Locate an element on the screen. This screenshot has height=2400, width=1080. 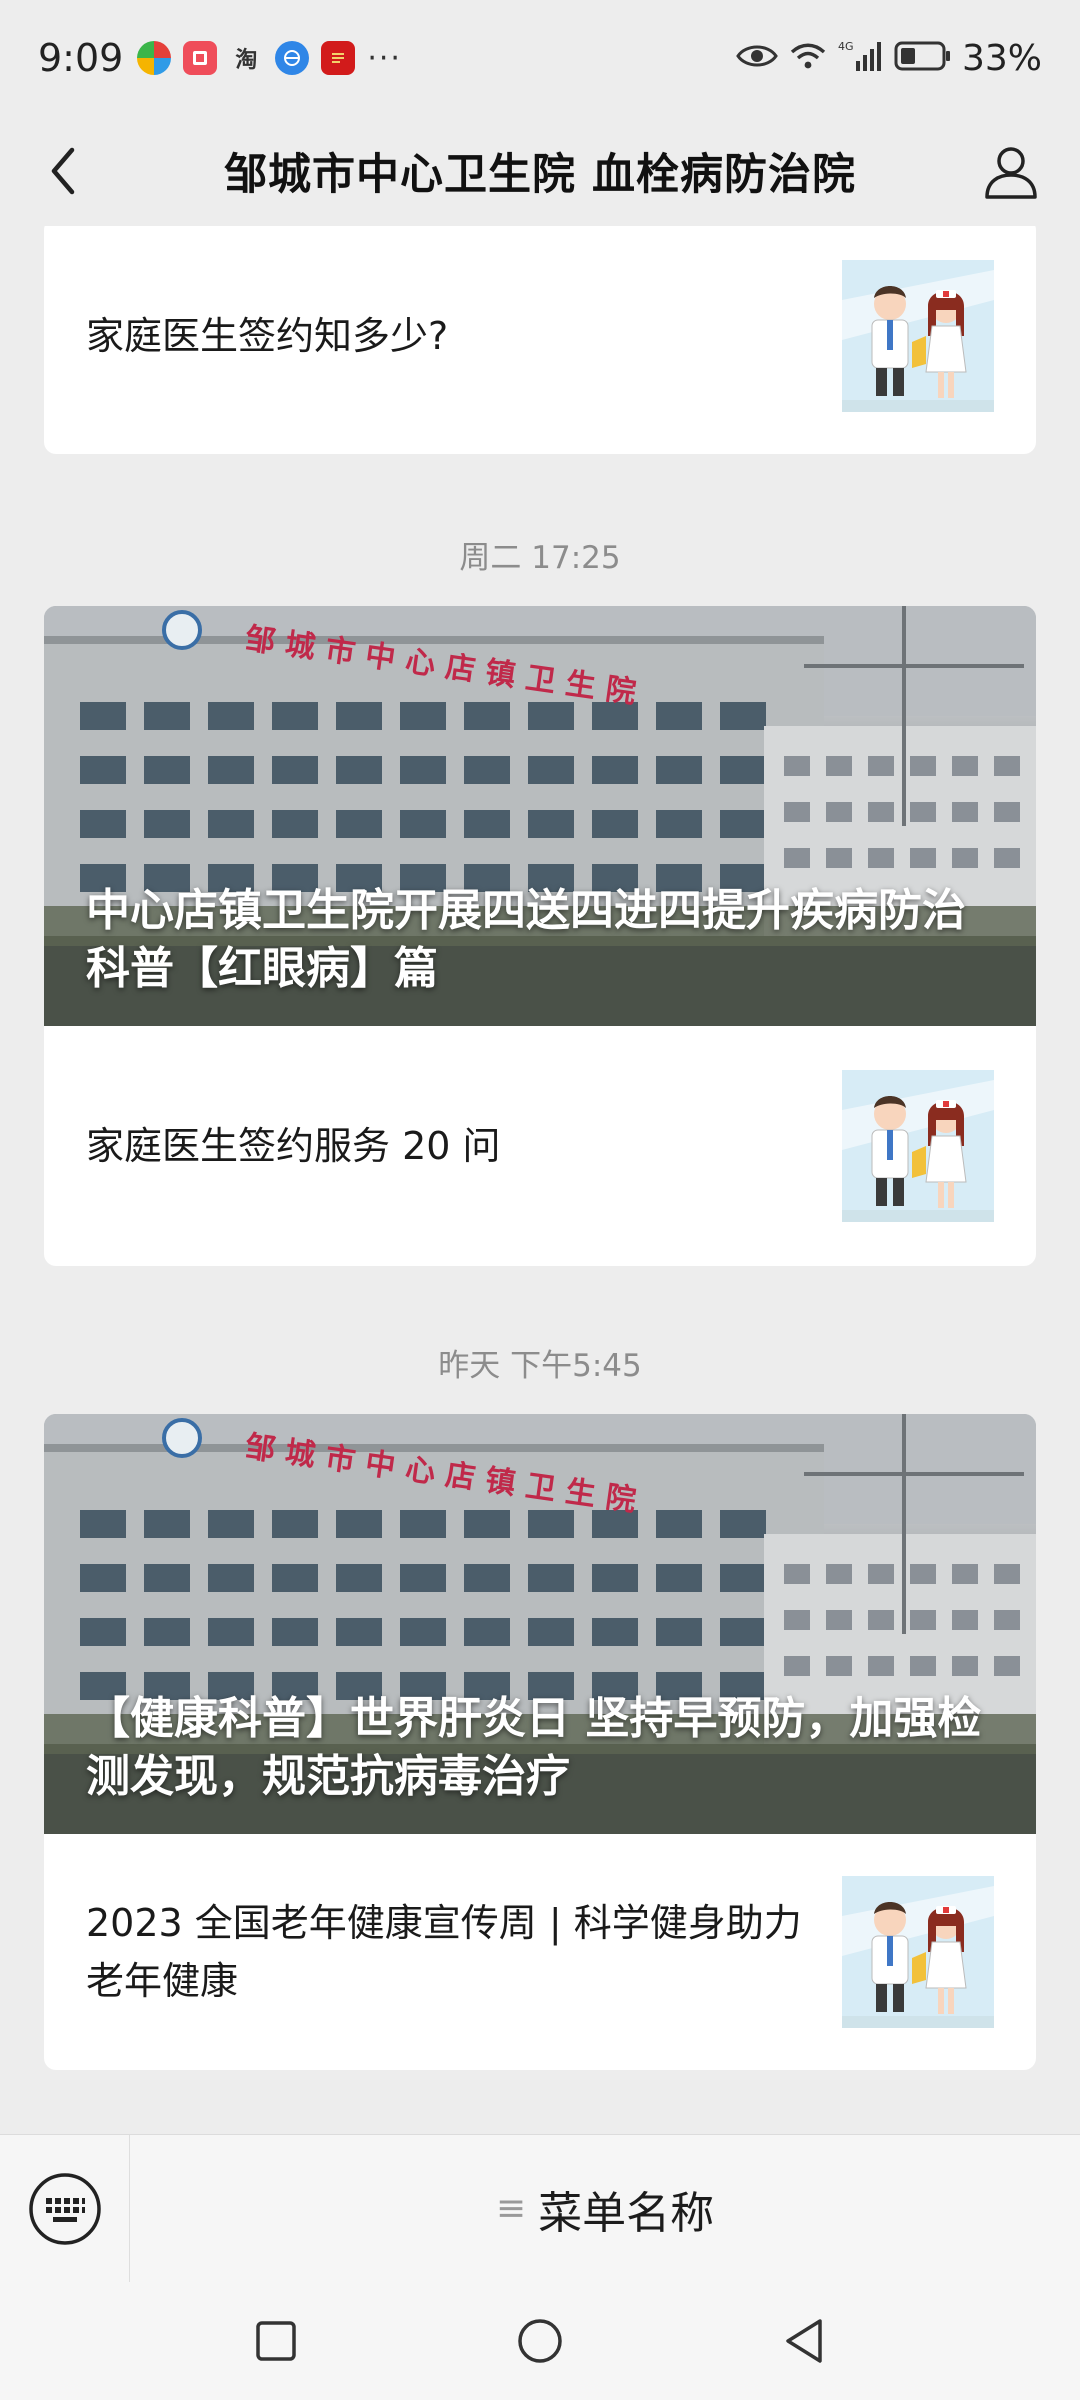
wifi-icon is located at coordinates (808, 58).